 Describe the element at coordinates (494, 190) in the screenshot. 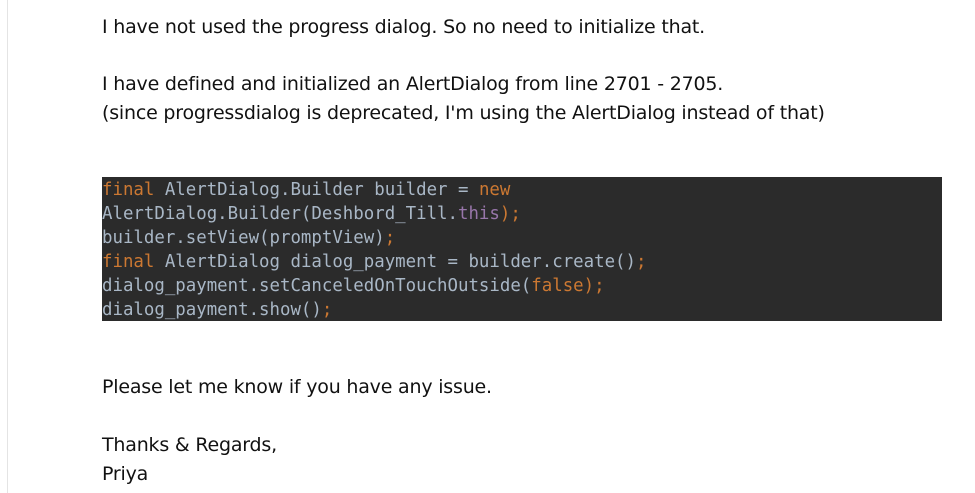

I see `code-keyword: new` at that location.